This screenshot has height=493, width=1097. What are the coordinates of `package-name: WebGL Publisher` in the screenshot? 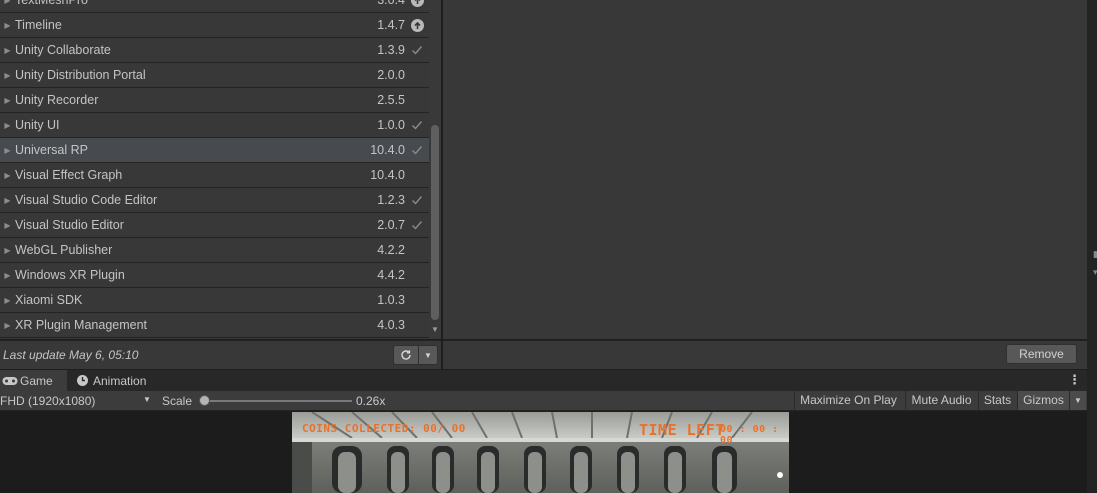 It's located at (64, 250).